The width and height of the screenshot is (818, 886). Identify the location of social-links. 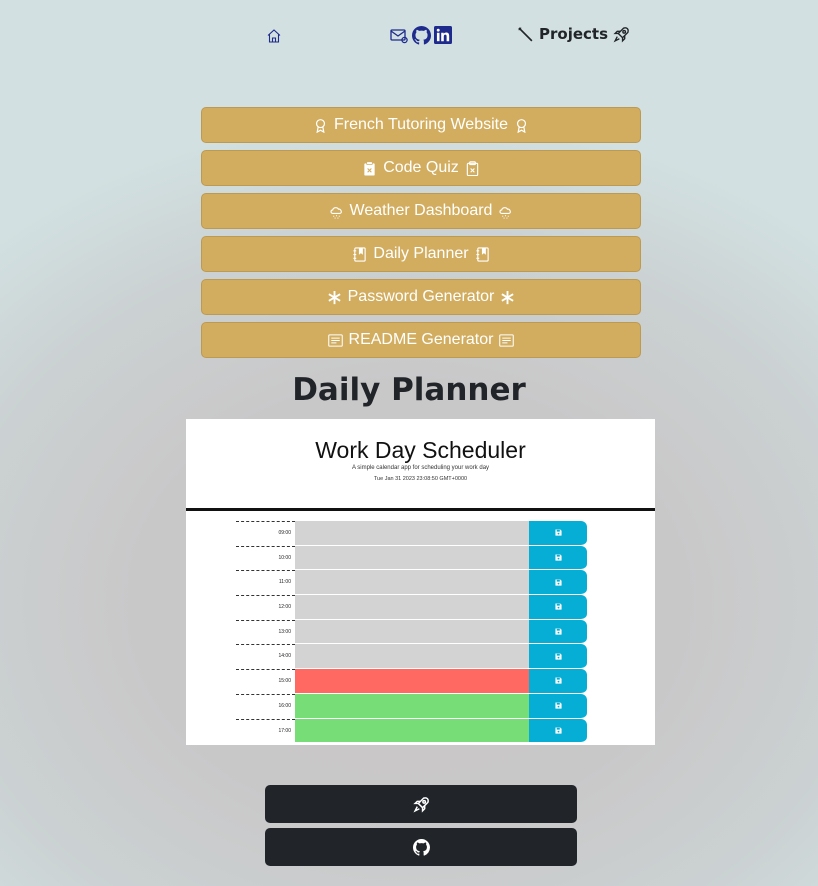
(421, 35).